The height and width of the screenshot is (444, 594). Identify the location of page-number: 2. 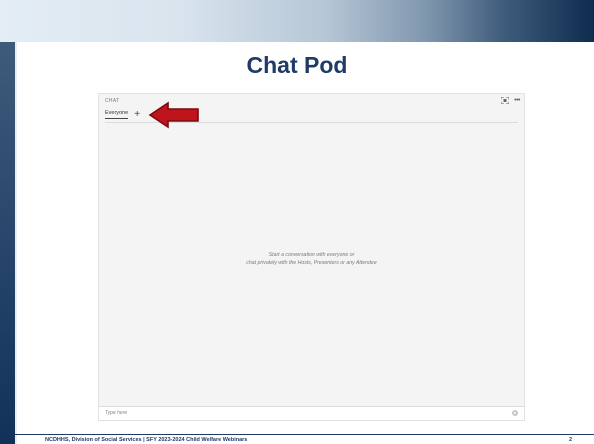
(570, 440).